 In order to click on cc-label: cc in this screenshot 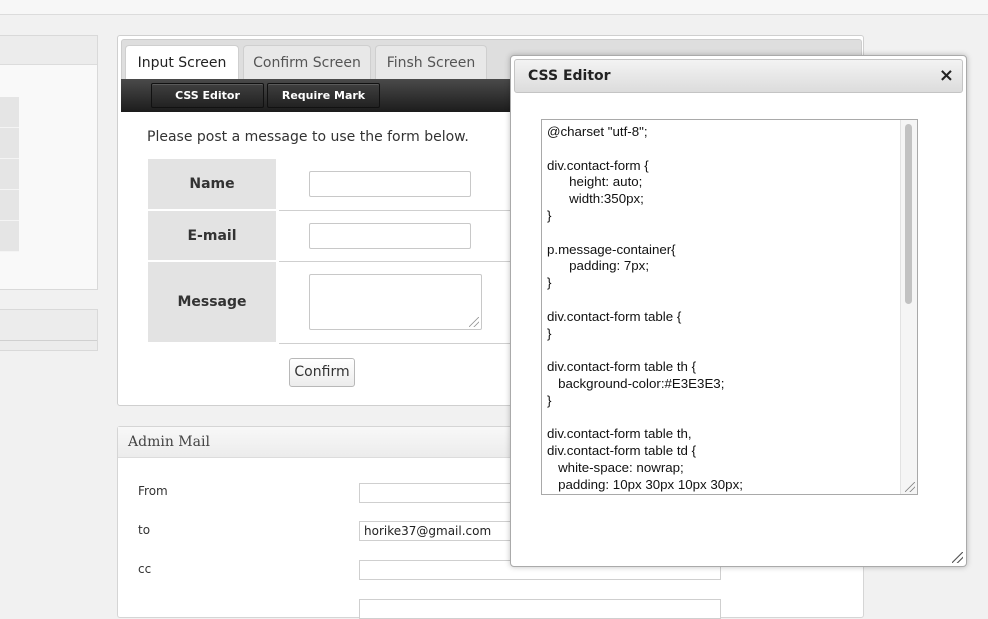, I will do `click(145, 569)`.